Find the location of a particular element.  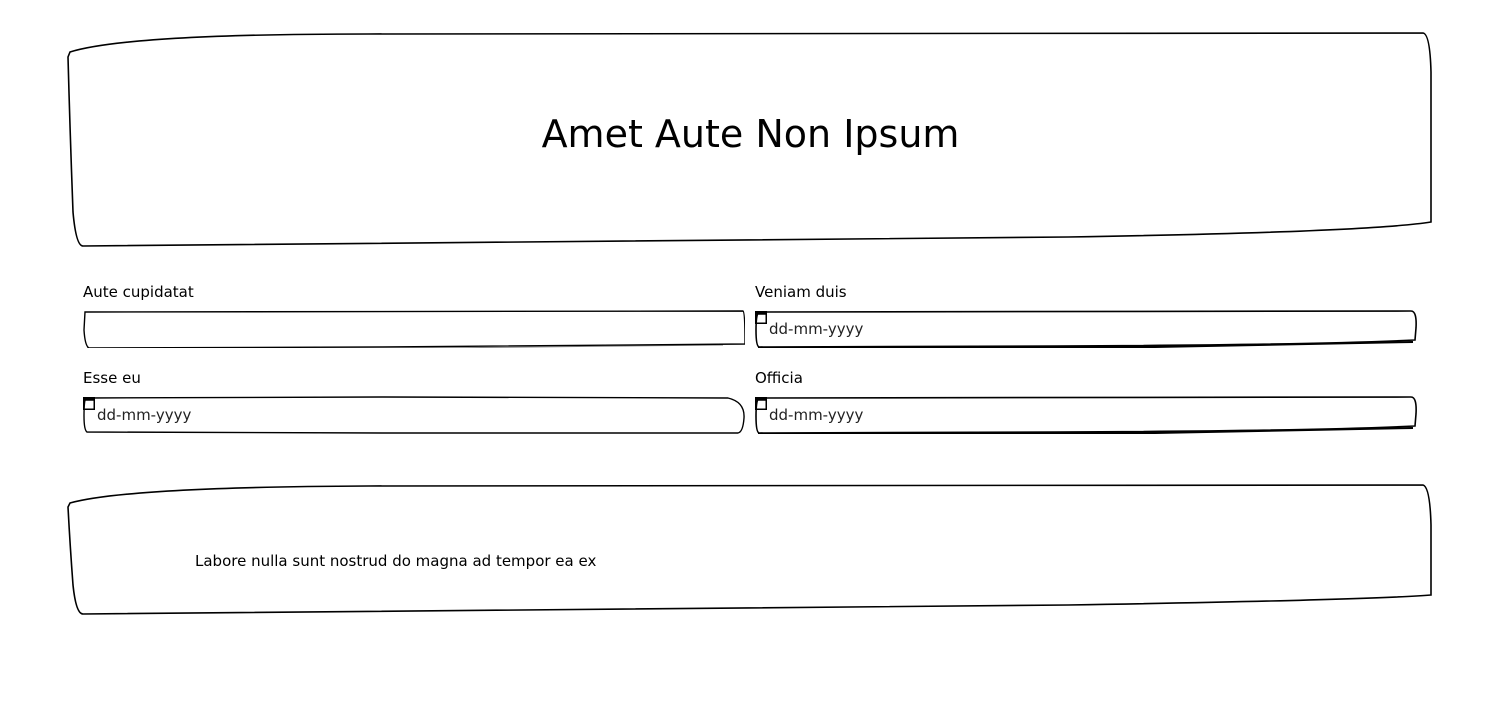

page-title: Amet Aute Non Ipsum is located at coordinates (750, 134).